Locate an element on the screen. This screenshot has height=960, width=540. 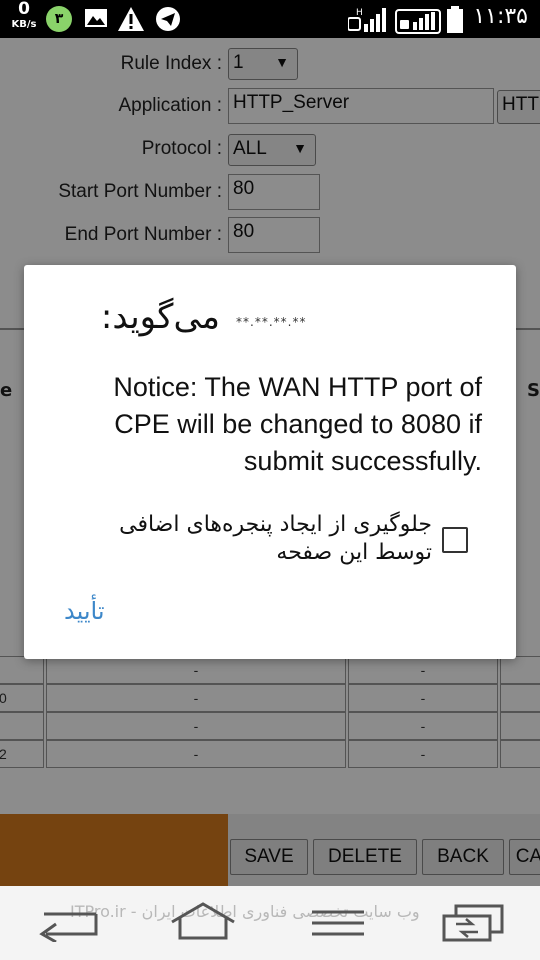
network-speed: 0 KB/s is located at coordinates (24, 16).